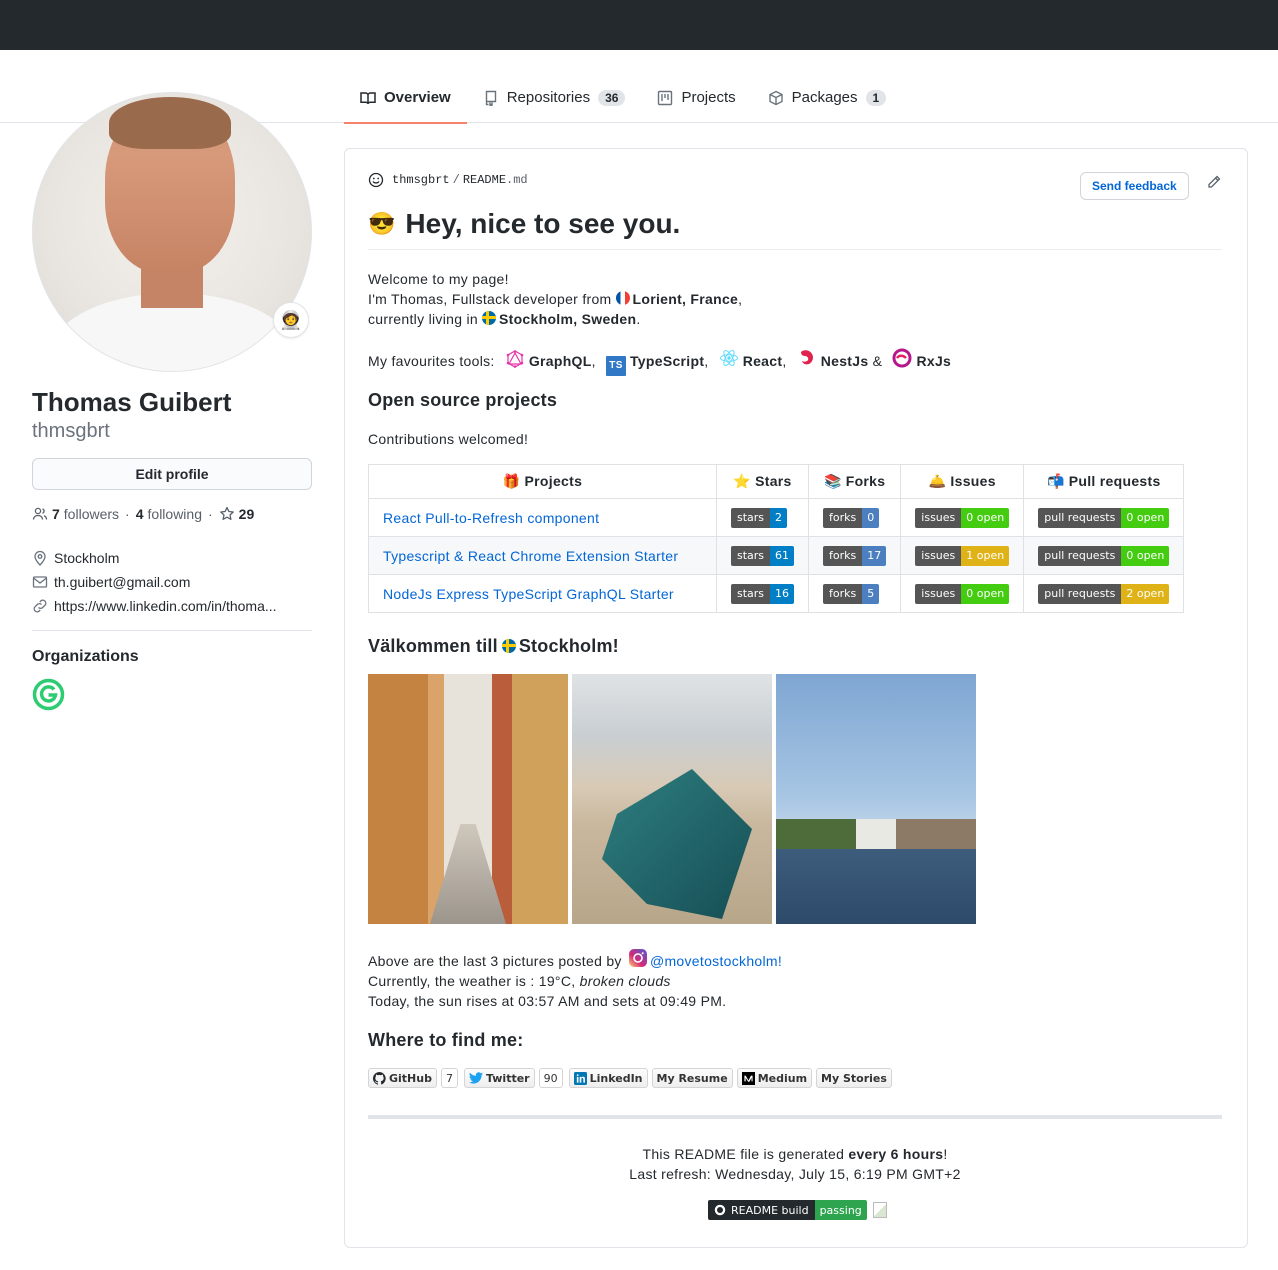 The width and height of the screenshot is (1278, 1270). What do you see at coordinates (511, 481) in the screenshot?
I see `gift-icon: 🎁` at bounding box center [511, 481].